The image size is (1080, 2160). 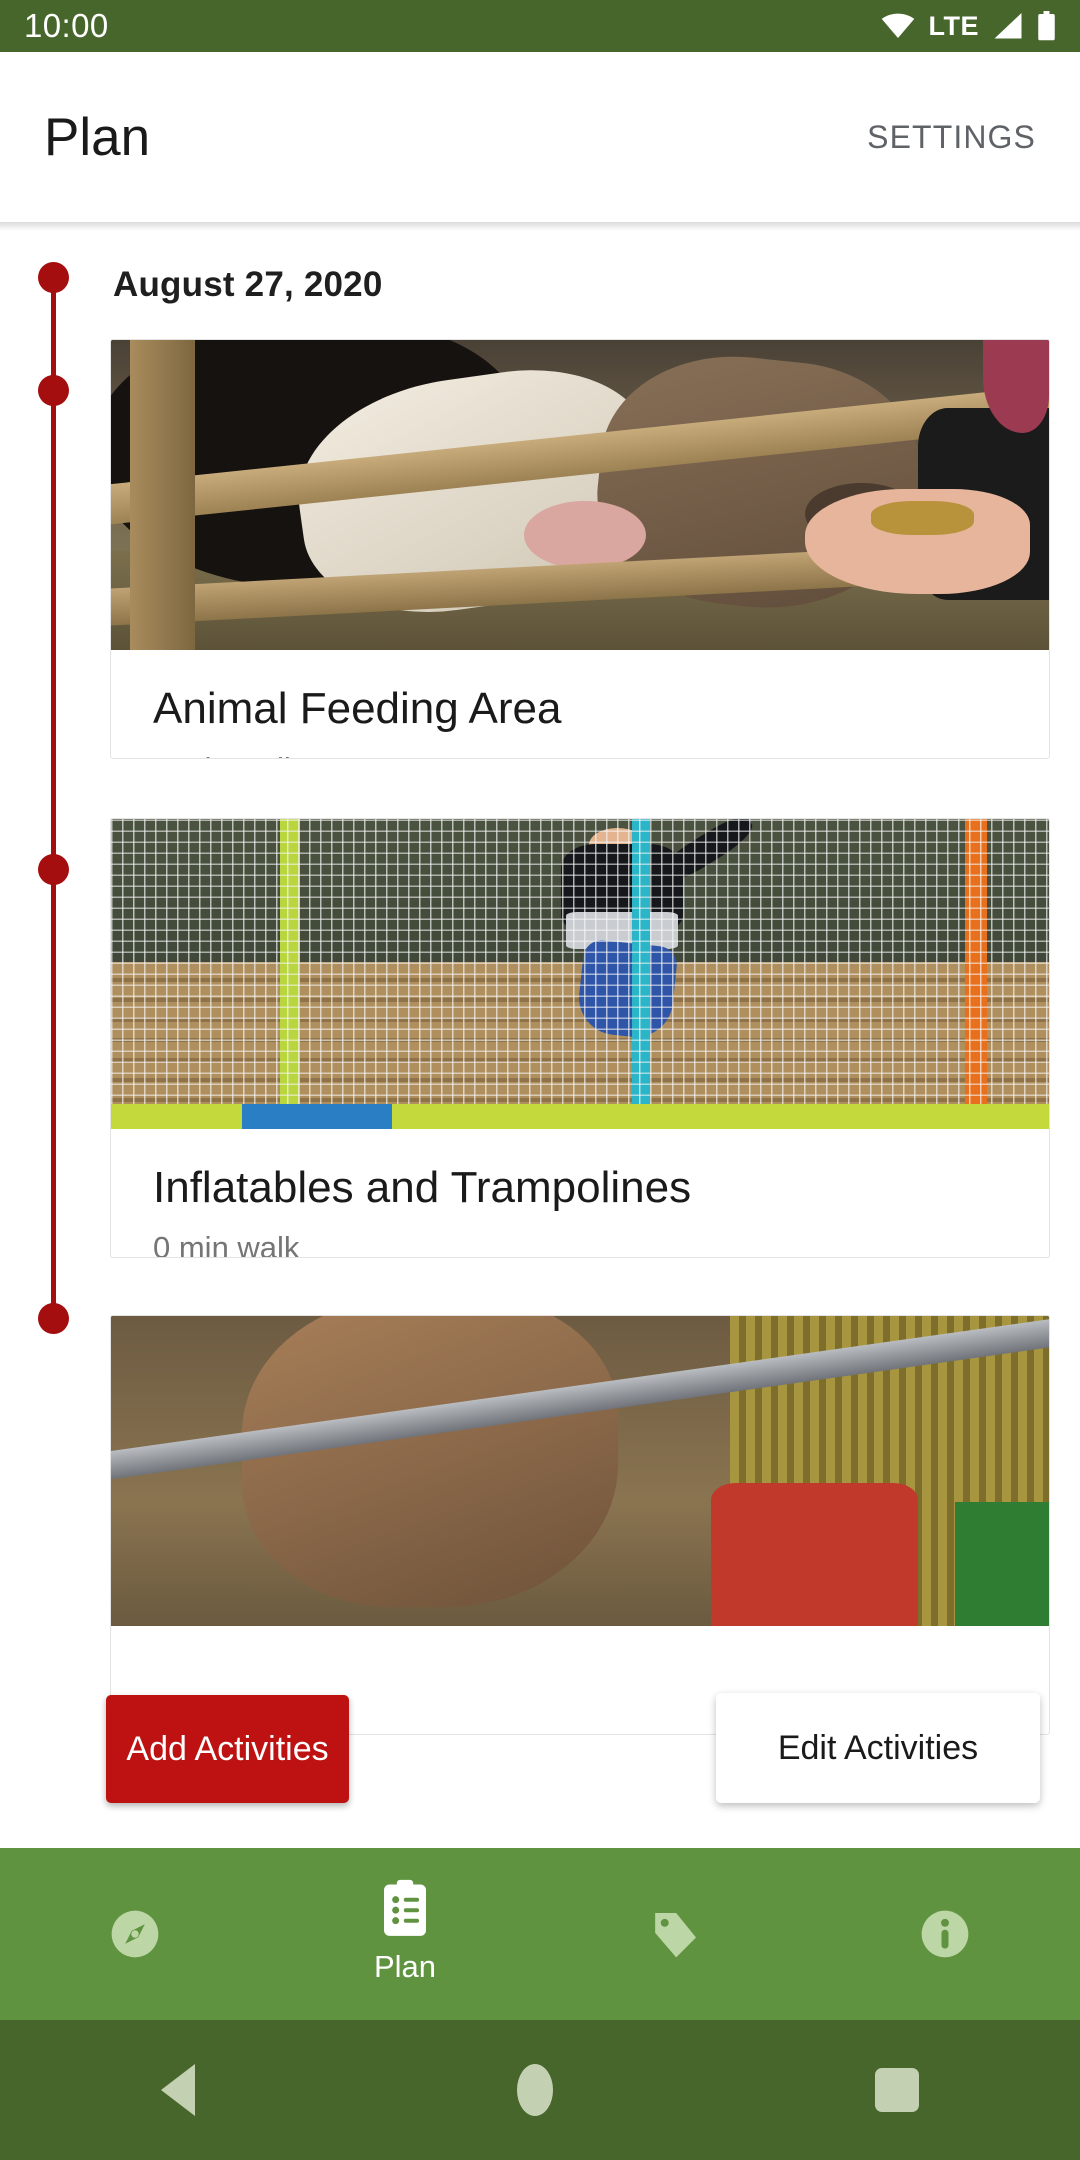 What do you see at coordinates (897, 2090) in the screenshot?
I see `recents-button` at bounding box center [897, 2090].